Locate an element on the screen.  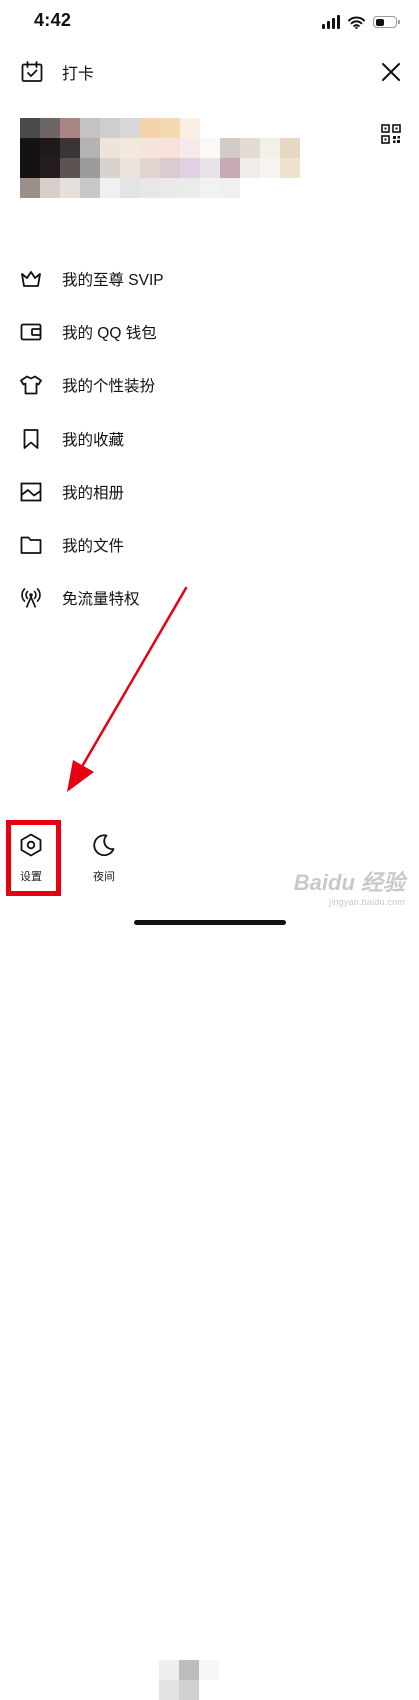
menu-label-free-data: 免流量特权 is located at coordinates (101, 600).